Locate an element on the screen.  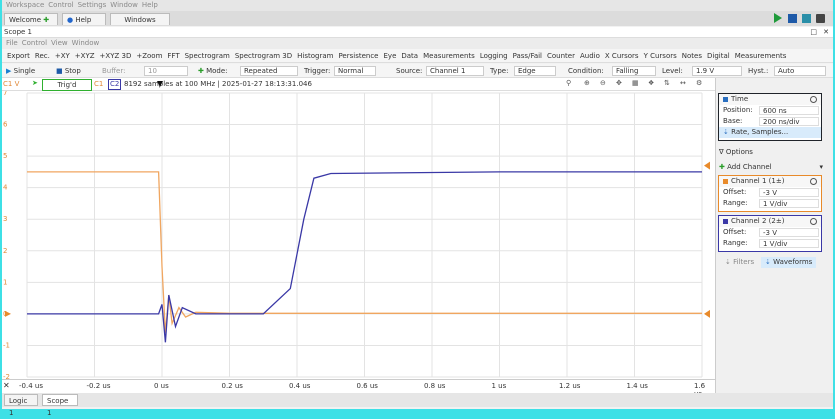
toolbar-item-17: Audio is located at coordinates (590, 56).